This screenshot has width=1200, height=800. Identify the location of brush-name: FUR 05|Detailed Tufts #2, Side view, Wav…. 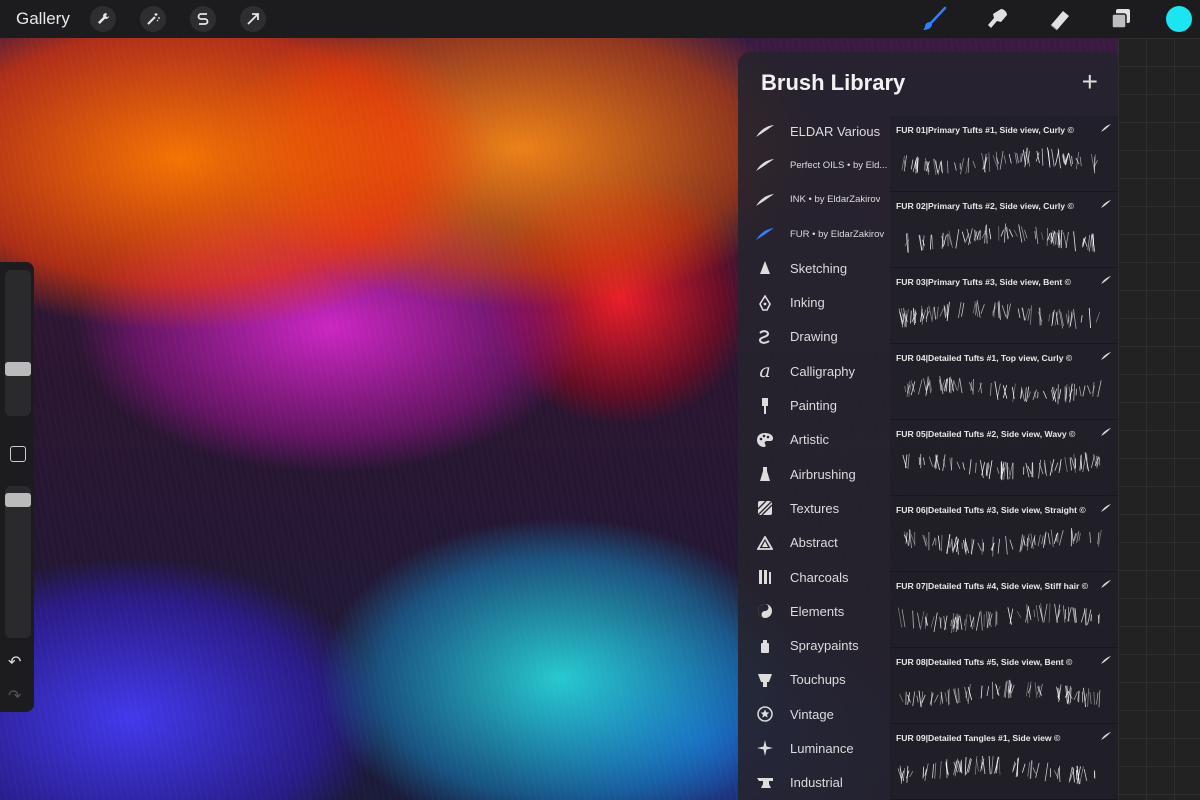
(986, 434).